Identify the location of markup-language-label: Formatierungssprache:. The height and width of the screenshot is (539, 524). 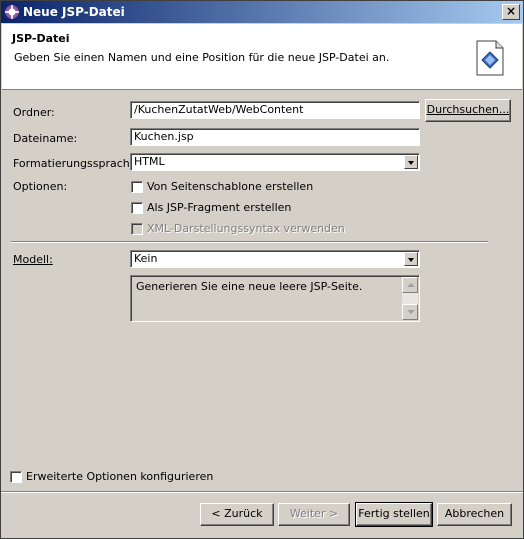
(77, 163).